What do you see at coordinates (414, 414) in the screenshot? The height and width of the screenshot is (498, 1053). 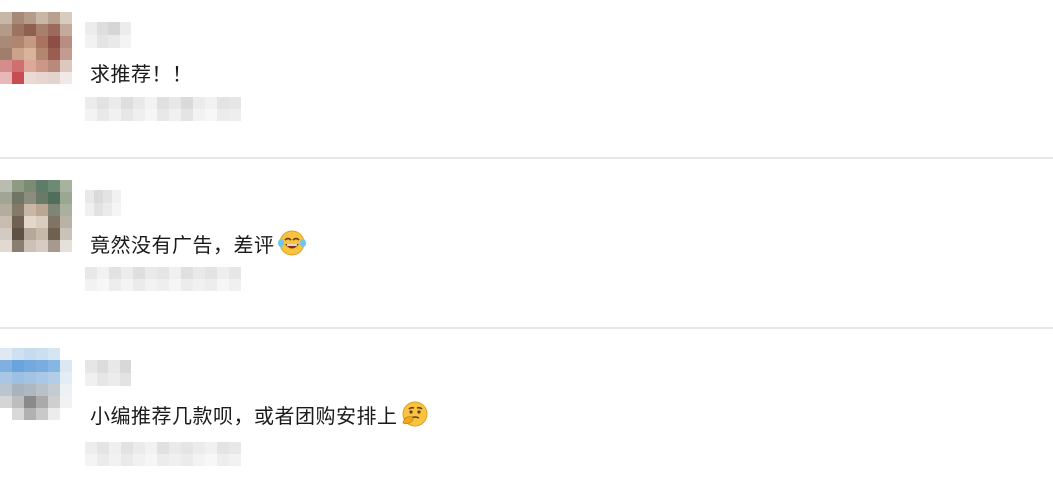 I see `thinking-emoji-icon` at bounding box center [414, 414].